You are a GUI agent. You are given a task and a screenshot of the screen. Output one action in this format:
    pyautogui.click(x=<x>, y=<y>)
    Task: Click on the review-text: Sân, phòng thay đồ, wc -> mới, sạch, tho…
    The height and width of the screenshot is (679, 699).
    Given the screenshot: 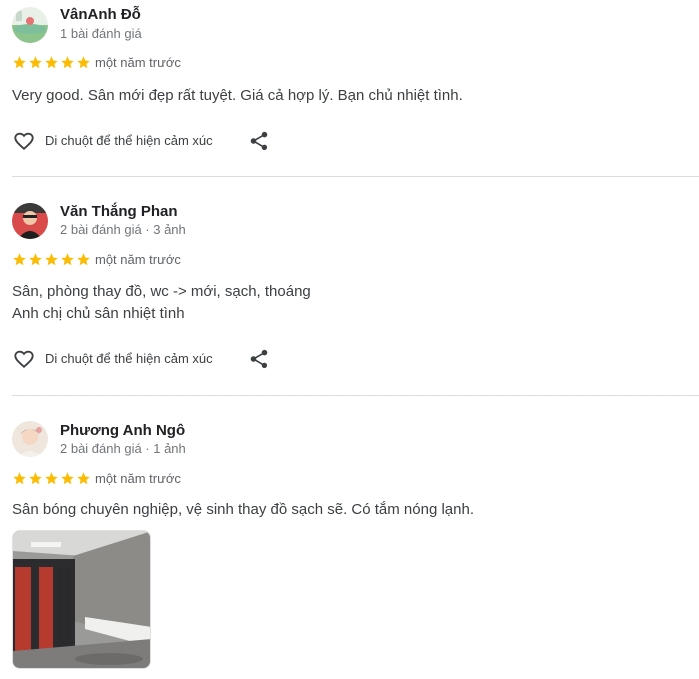 What is the action you would take?
    pyautogui.click(x=347, y=303)
    